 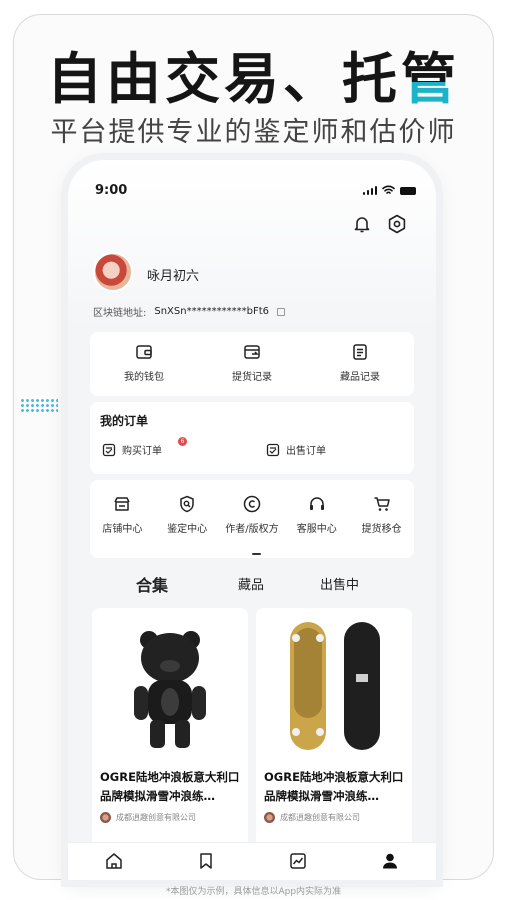 What do you see at coordinates (252, 529) in the screenshot?
I see `service-label: 作者/版权方` at bounding box center [252, 529].